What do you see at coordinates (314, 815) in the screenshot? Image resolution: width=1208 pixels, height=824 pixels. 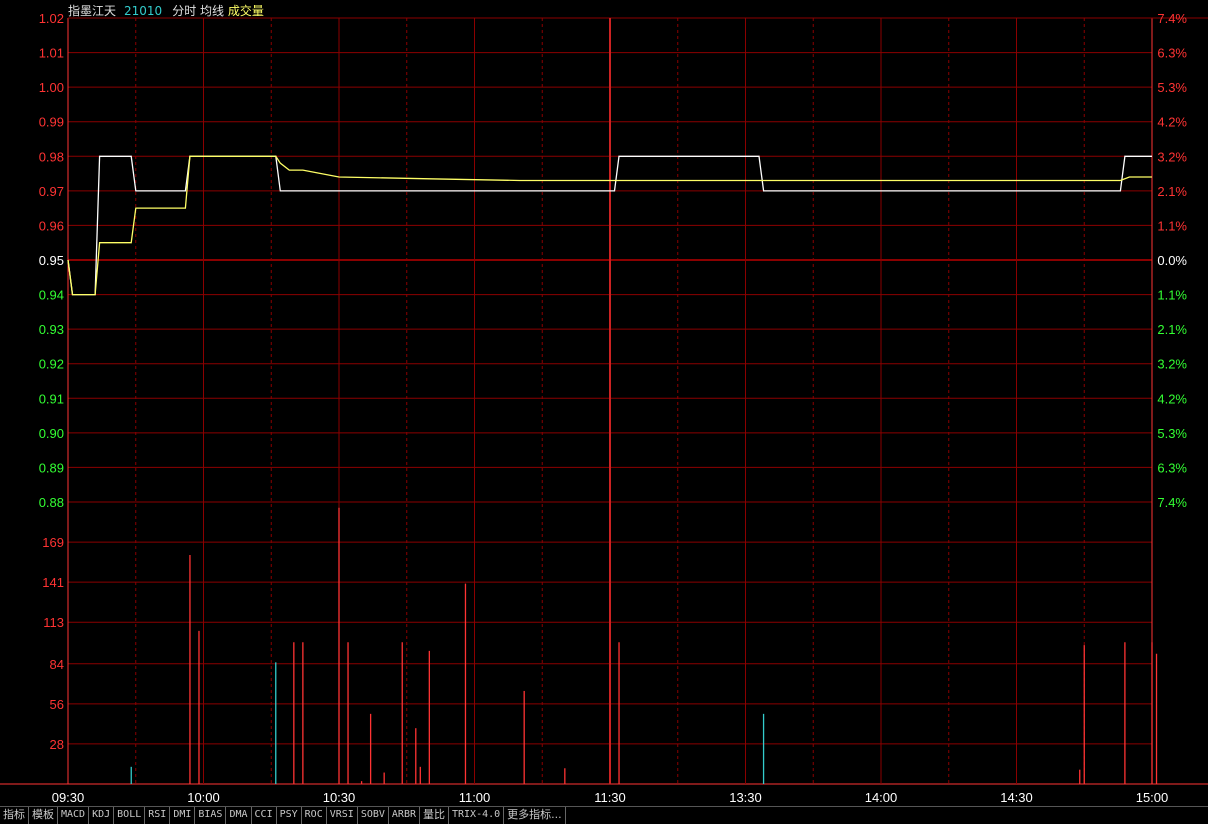 I see `tab-roc: ROC` at bounding box center [314, 815].